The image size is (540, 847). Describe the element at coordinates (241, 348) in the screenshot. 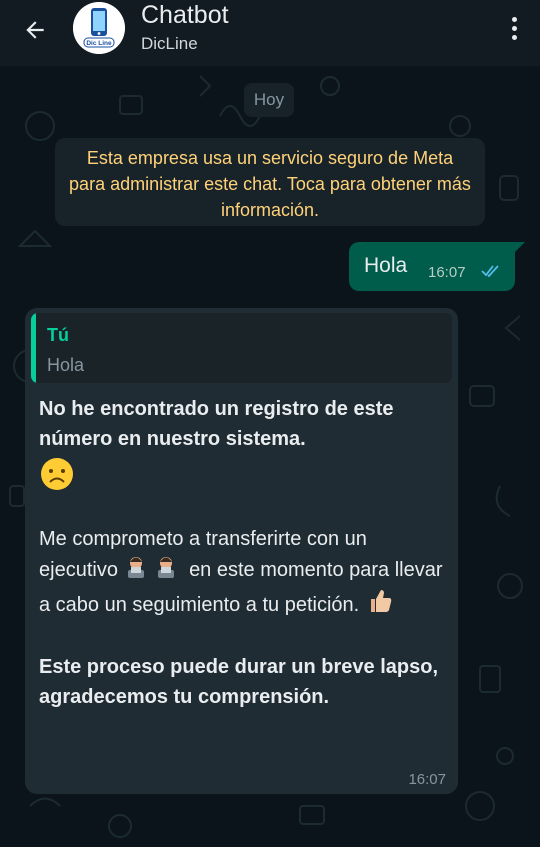

I see `quoted-reply: Tú Hola` at that location.